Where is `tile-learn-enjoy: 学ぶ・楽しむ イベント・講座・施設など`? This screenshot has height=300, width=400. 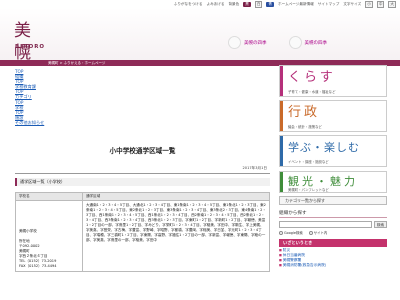 tile-learn-enjoy: 学ぶ・楽しむ イベント・講座・施設など is located at coordinates (333, 151).